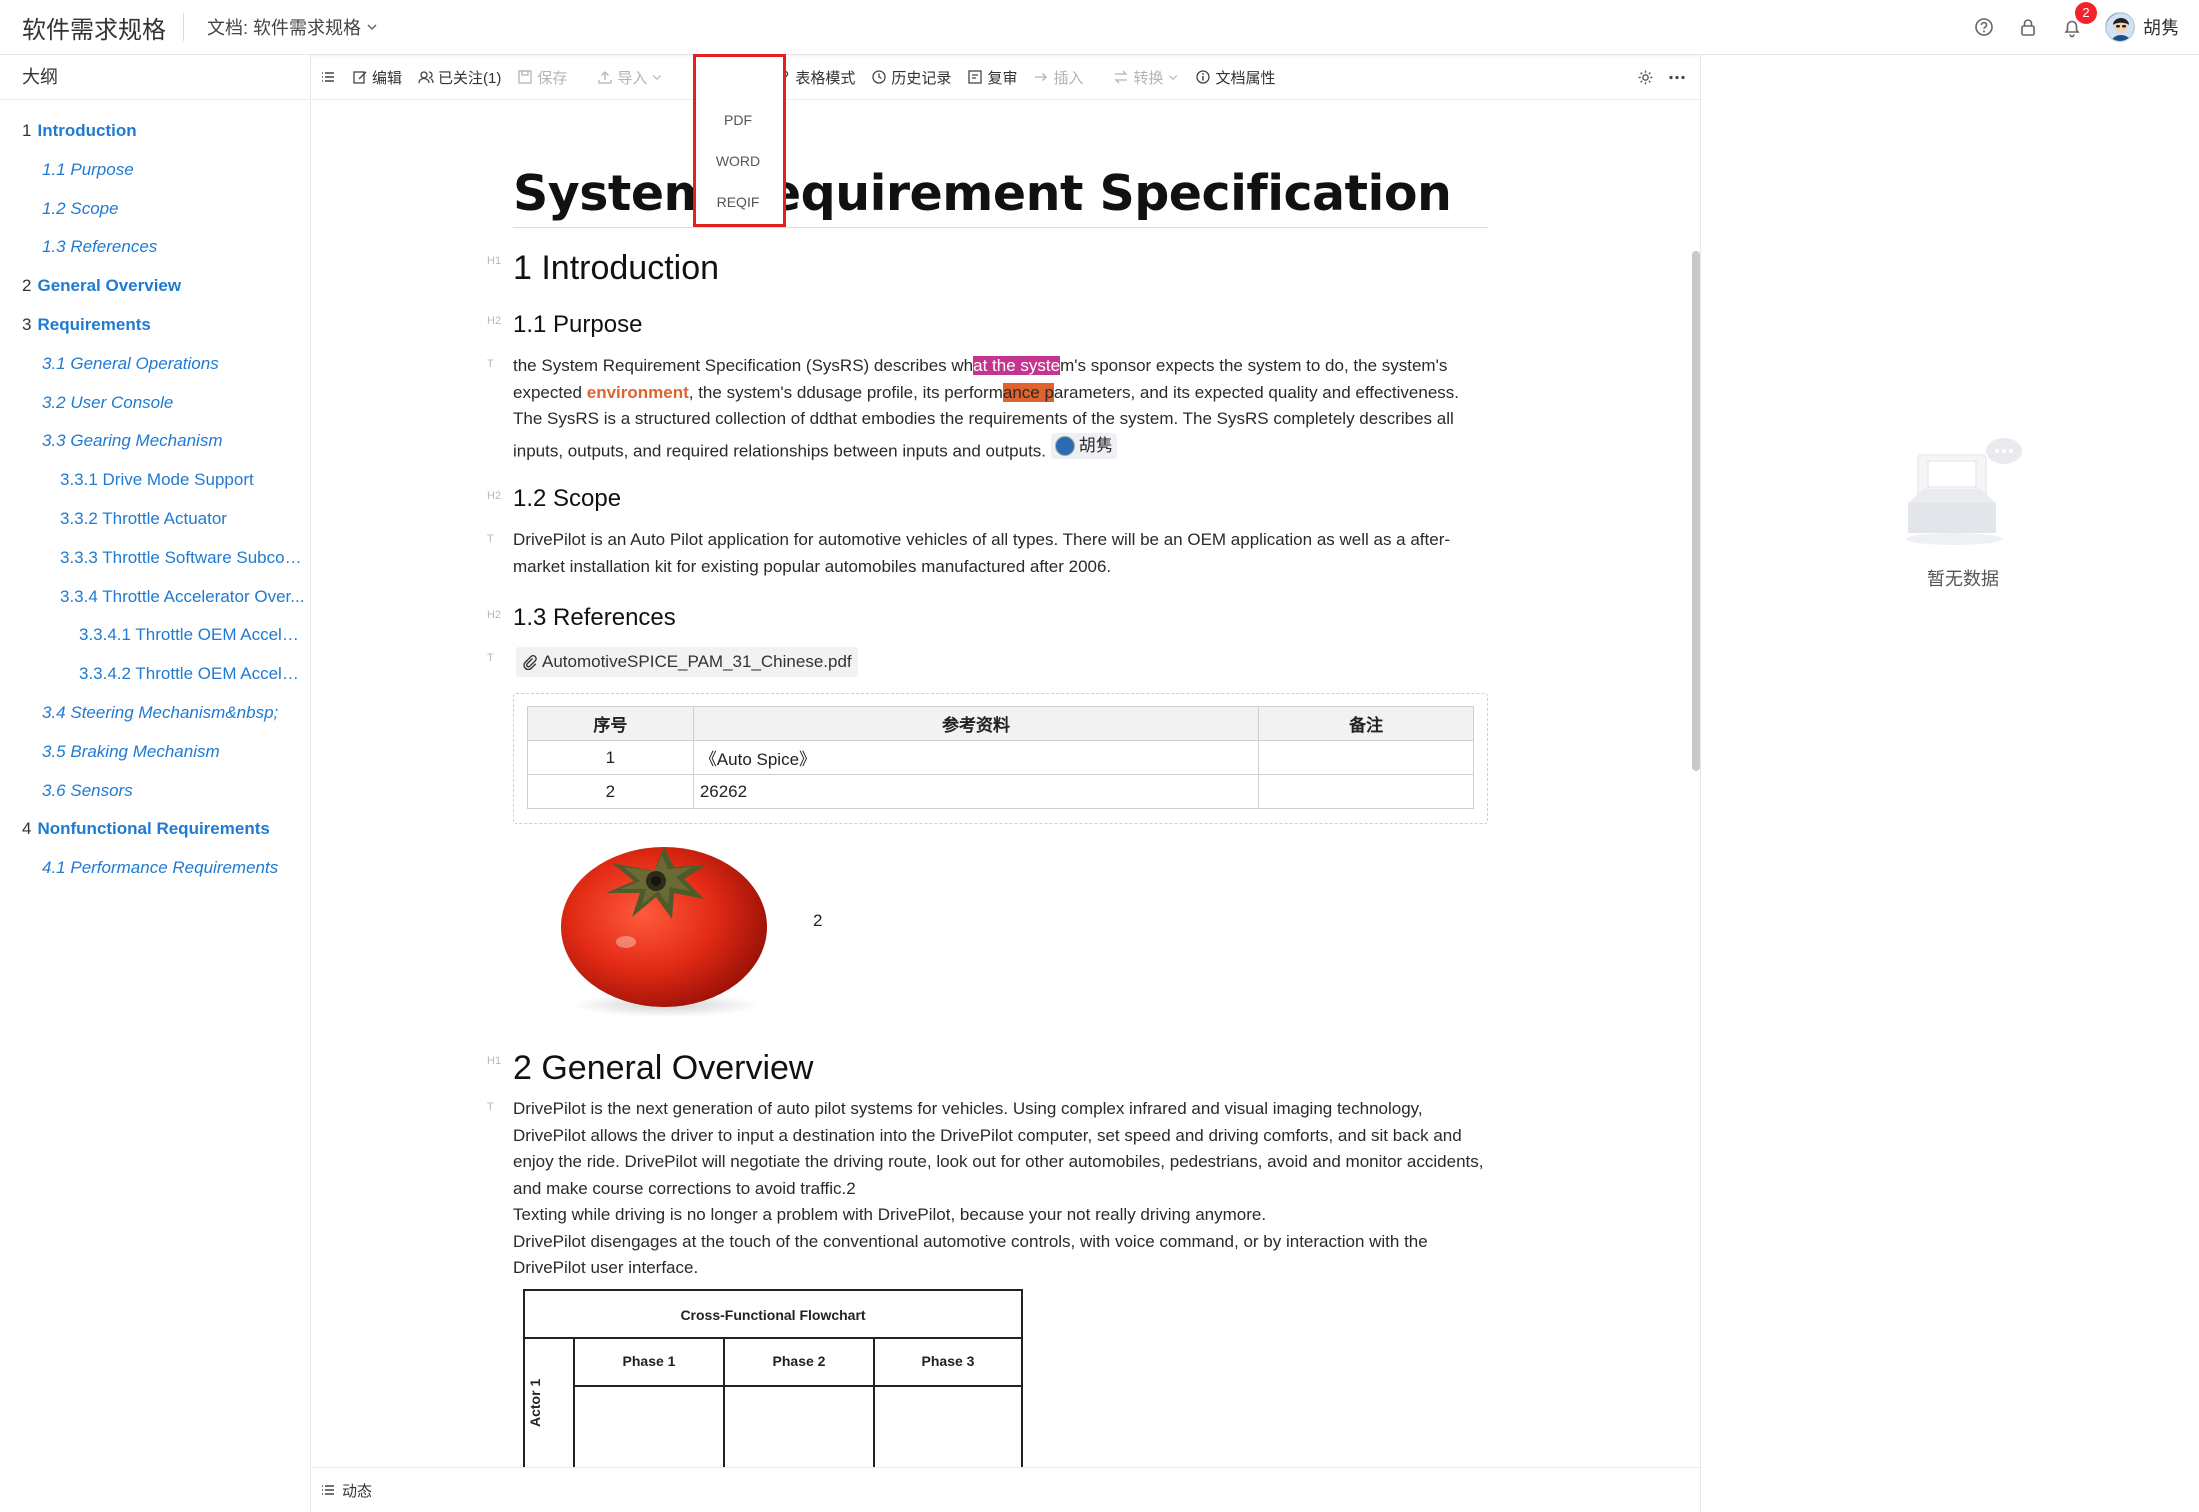 The image size is (2199, 1512). I want to click on flowchart-phase: Phase 1, so click(650, 1362).